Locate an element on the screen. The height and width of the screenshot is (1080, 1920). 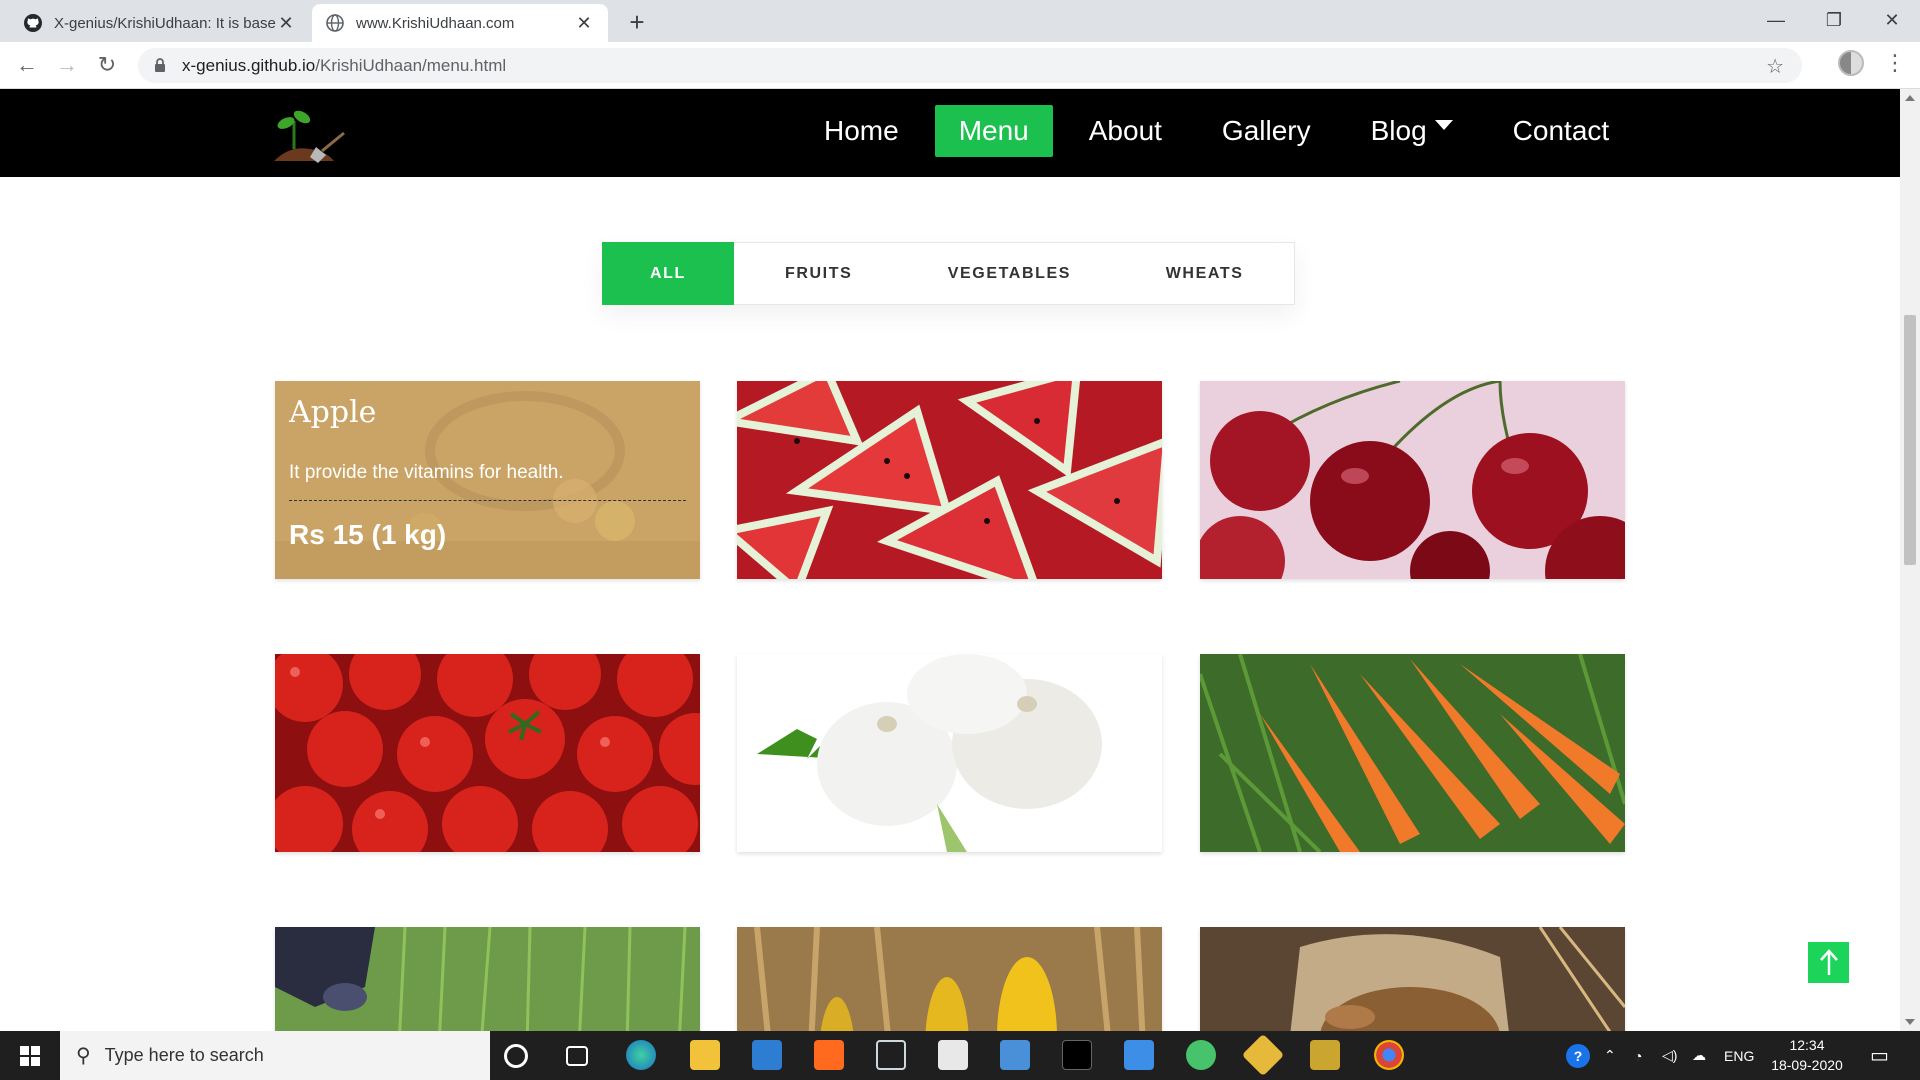
reload-icon: ↻ is located at coordinates (107, 65).